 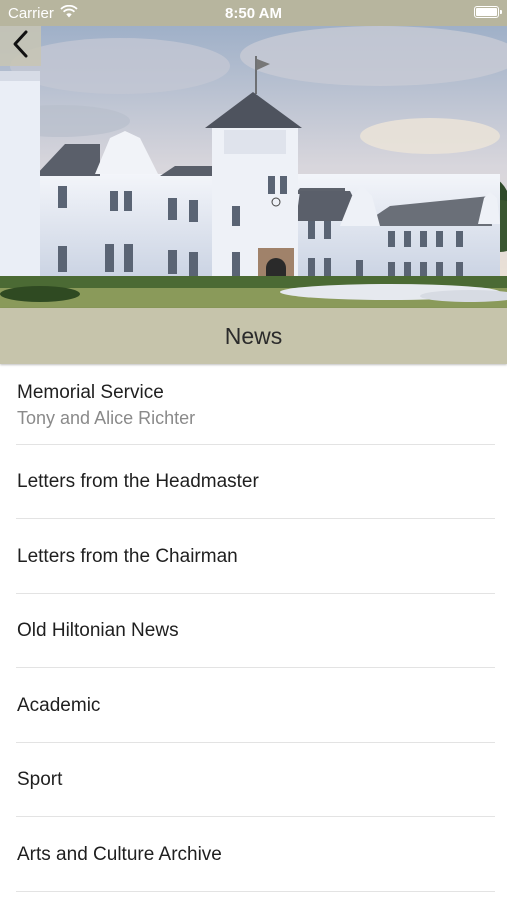 I want to click on back-button, so click(x=20, y=46).